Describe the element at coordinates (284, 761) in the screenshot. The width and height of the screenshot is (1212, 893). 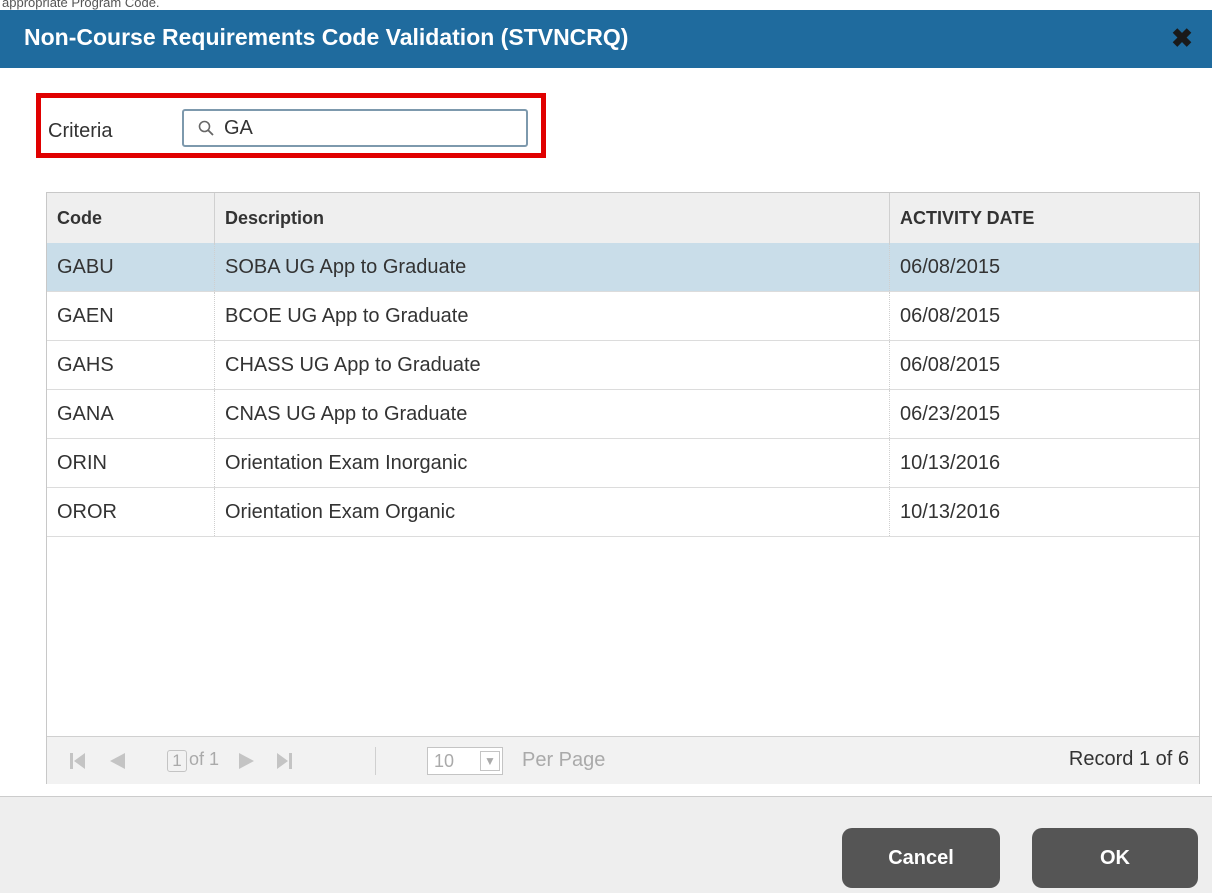
I see `last-page-icon` at that location.